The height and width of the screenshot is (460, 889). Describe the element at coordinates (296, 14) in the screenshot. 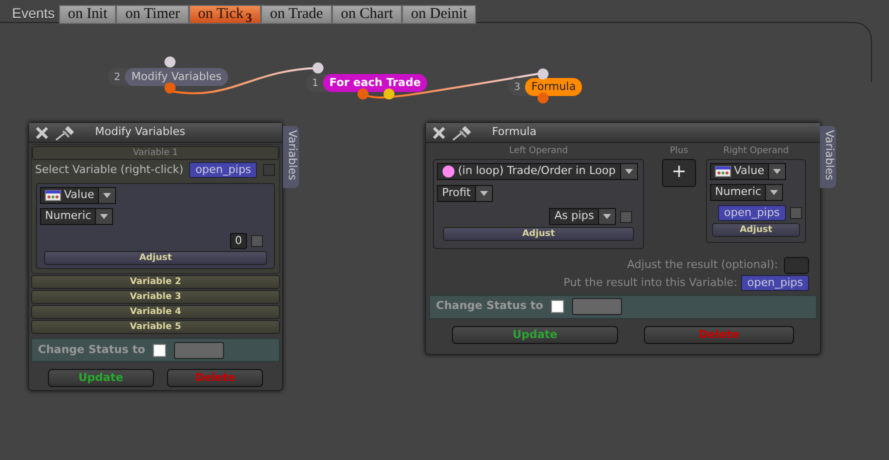

I see `event-tab: on Trade` at that location.